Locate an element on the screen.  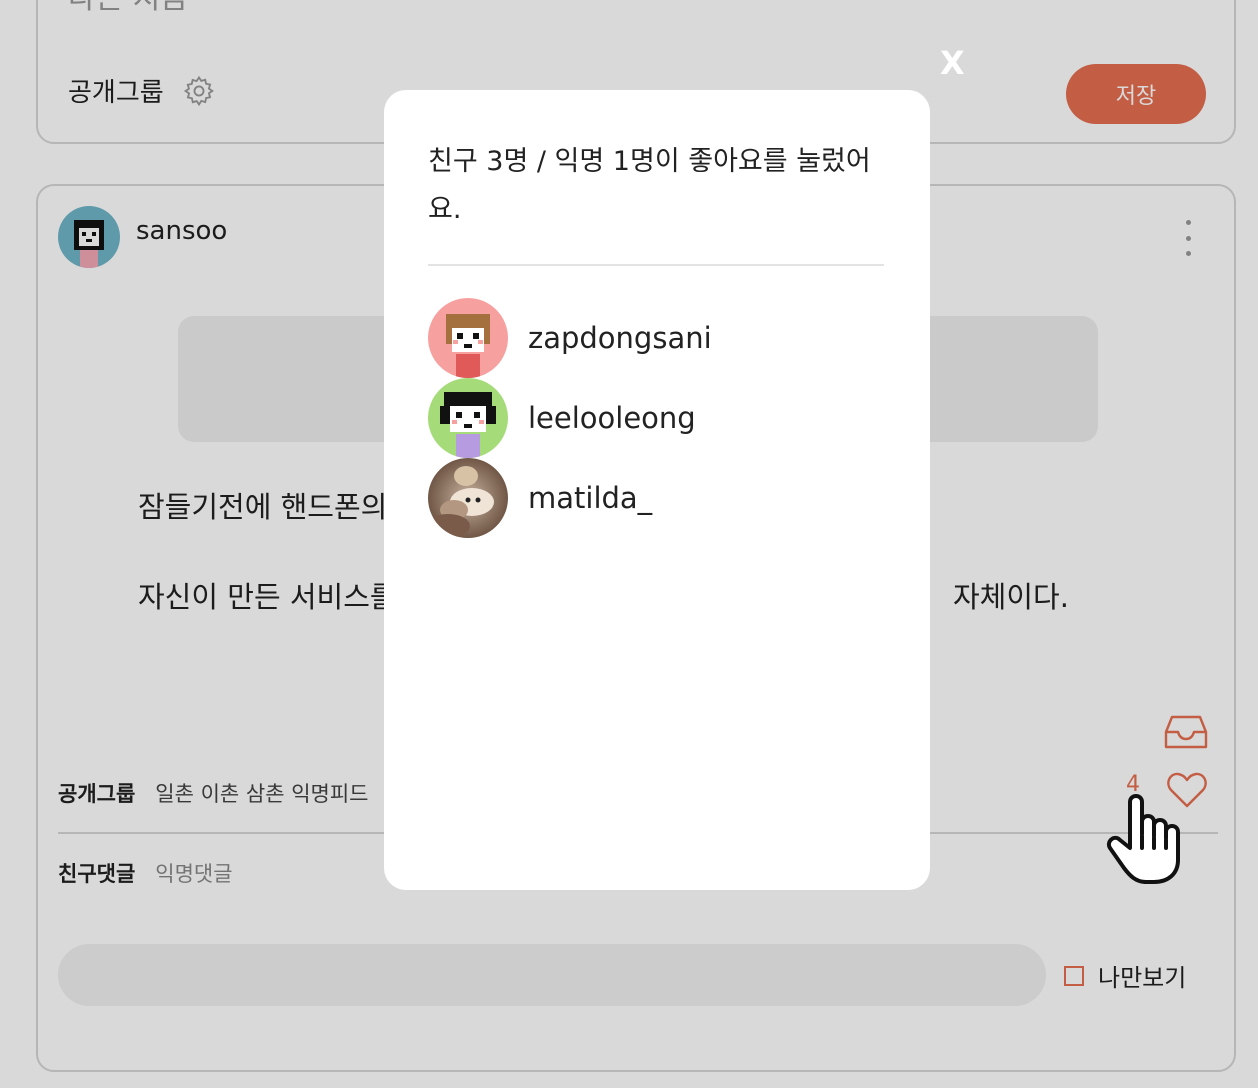
liker-name: leelooleong is located at coordinates (612, 418).